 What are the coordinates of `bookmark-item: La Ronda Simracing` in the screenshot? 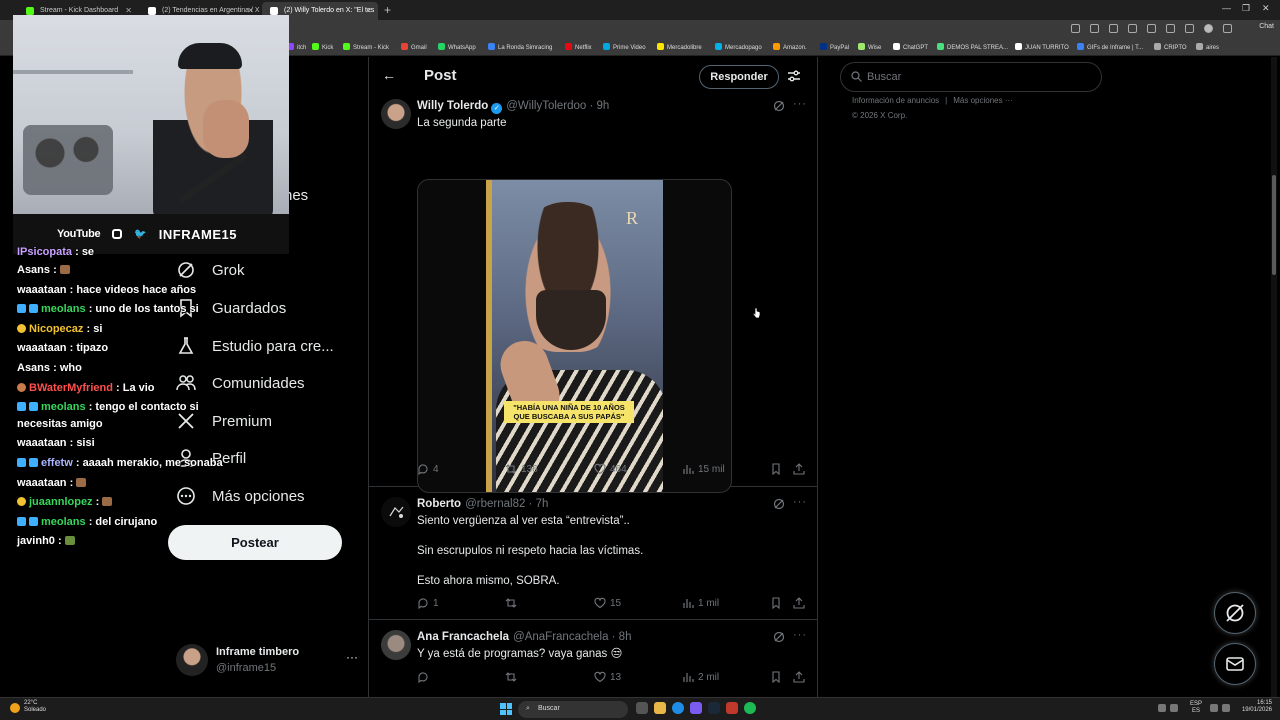 It's located at (520, 47).